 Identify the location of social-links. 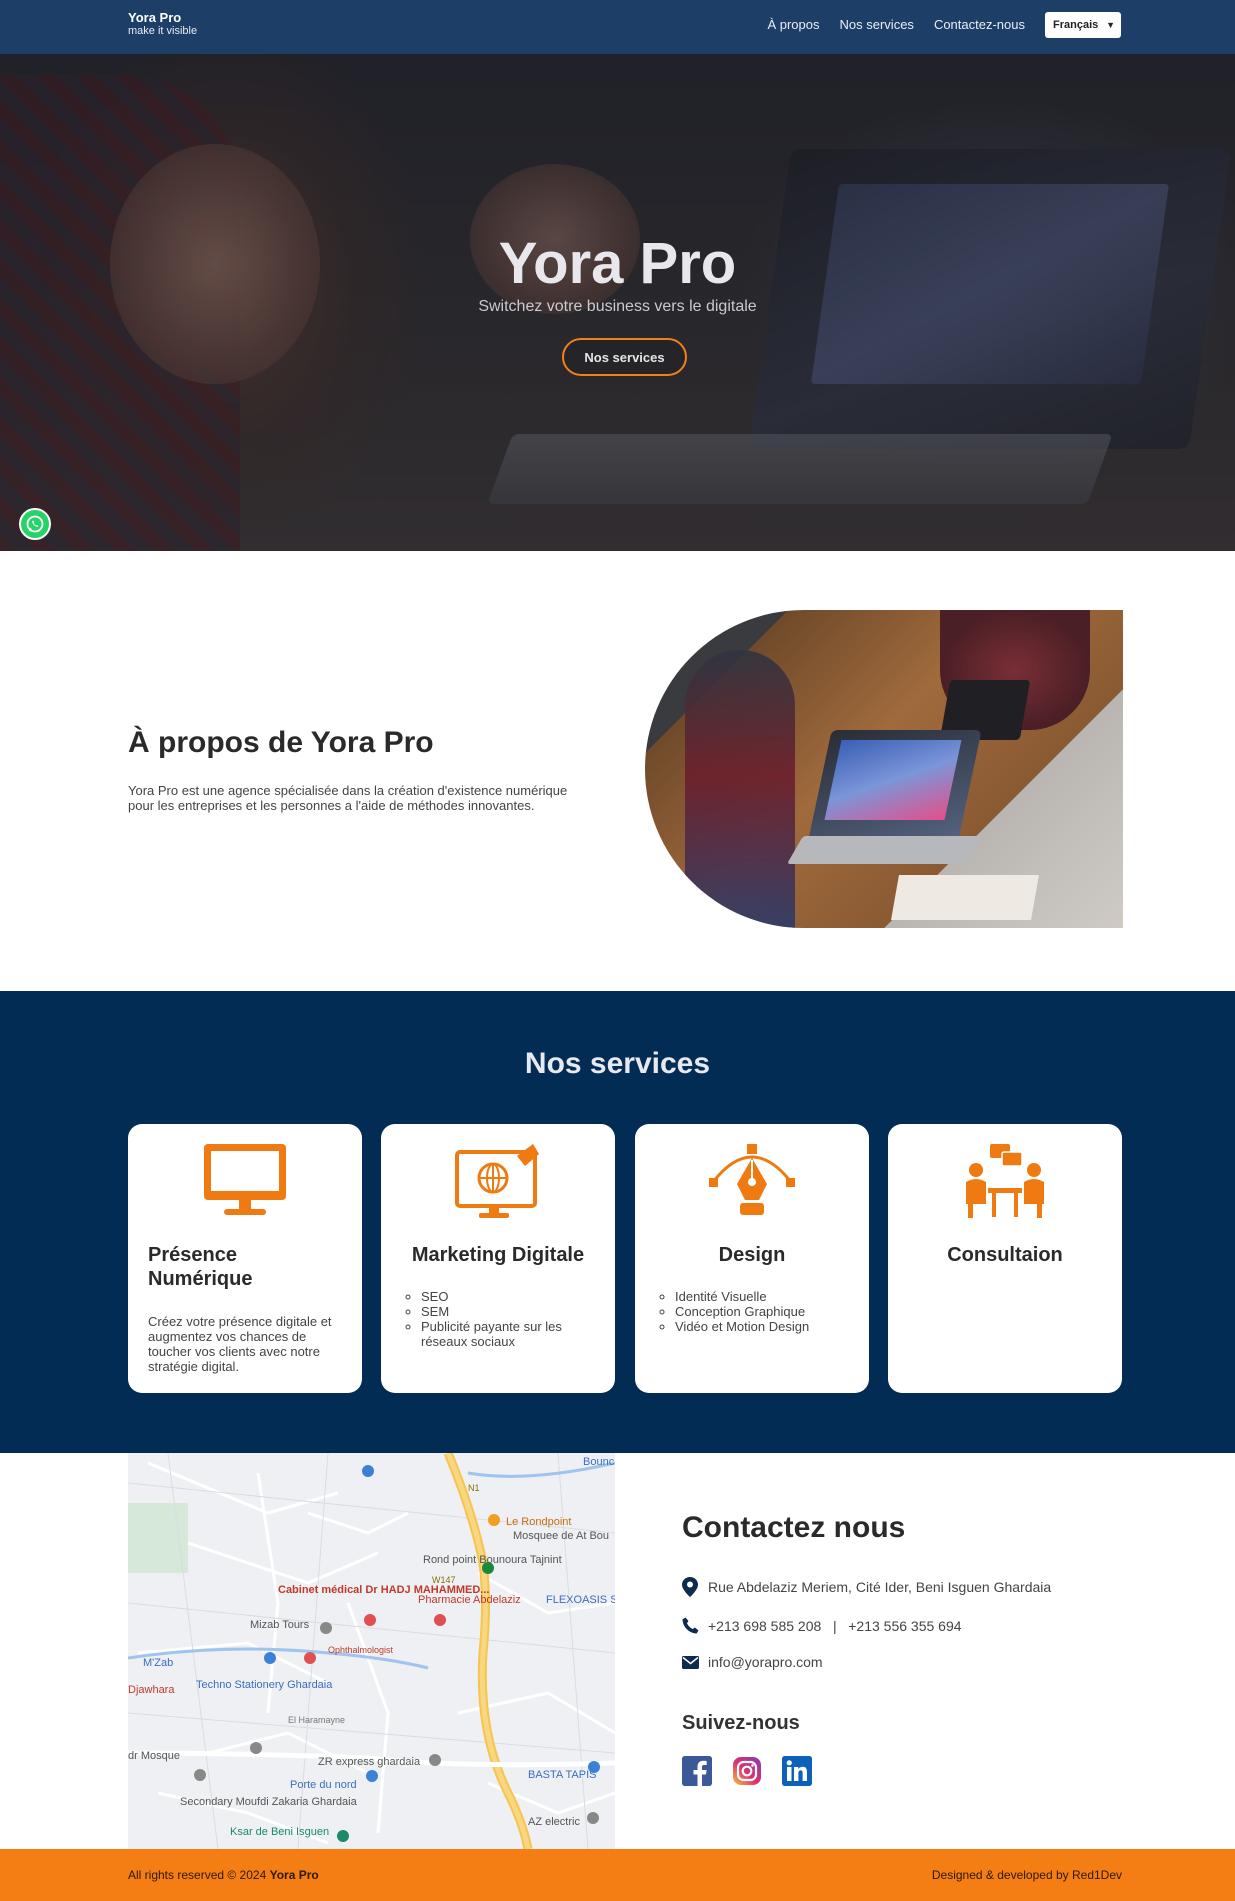
(757, 1771).